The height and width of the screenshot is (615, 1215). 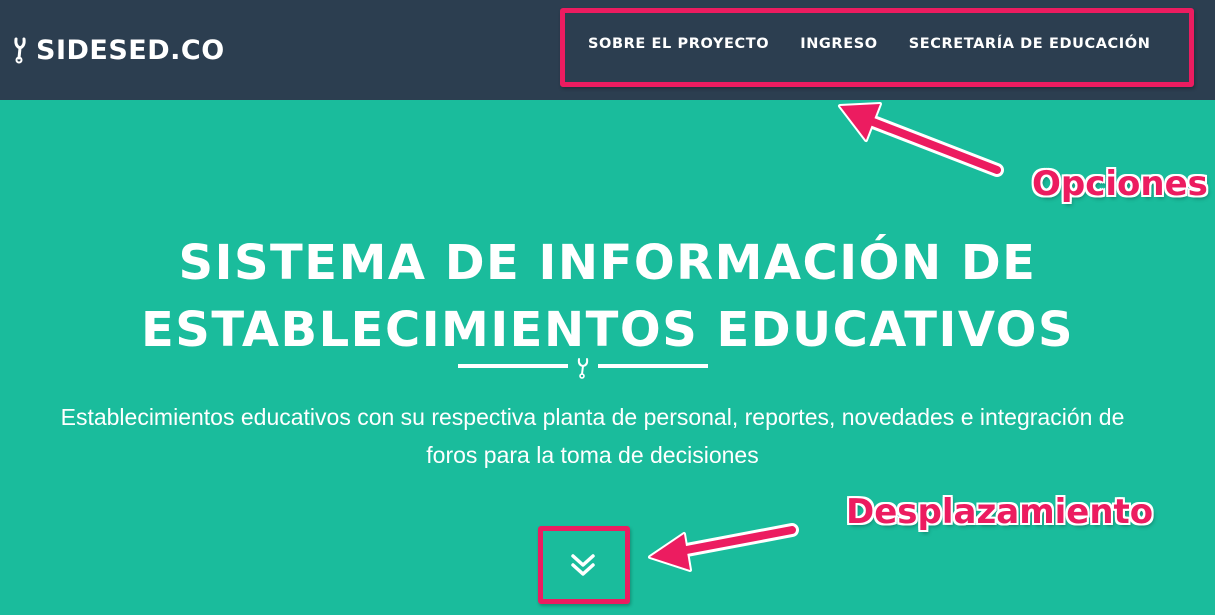 I want to click on arrow-to-scroll-icon, so click(x=723, y=547).